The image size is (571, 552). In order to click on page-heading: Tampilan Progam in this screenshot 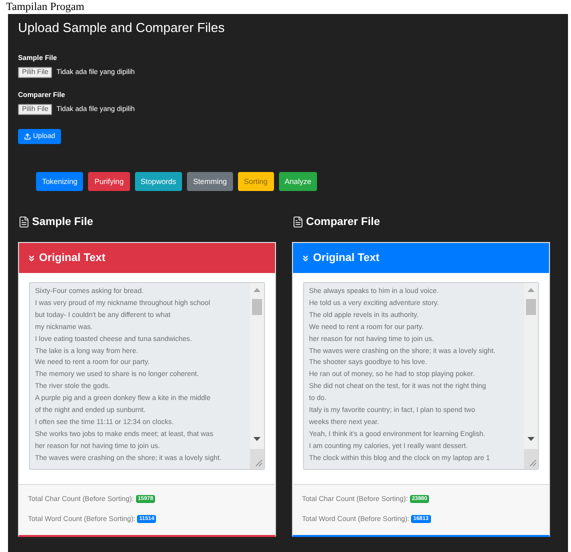, I will do `click(45, 7)`.